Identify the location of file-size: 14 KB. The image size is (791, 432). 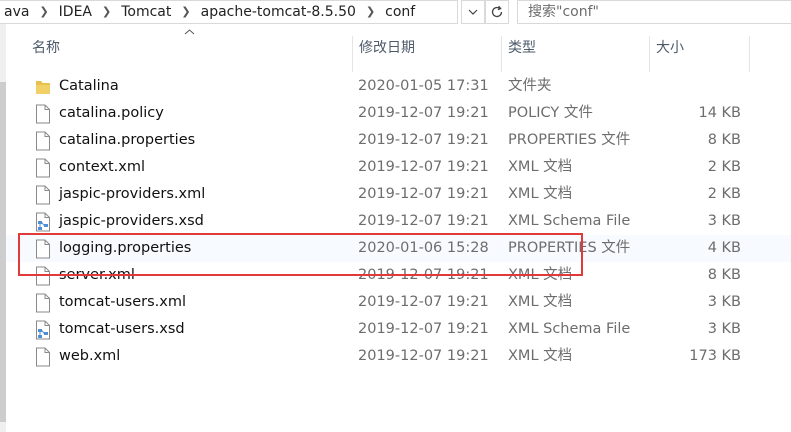
(719, 113).